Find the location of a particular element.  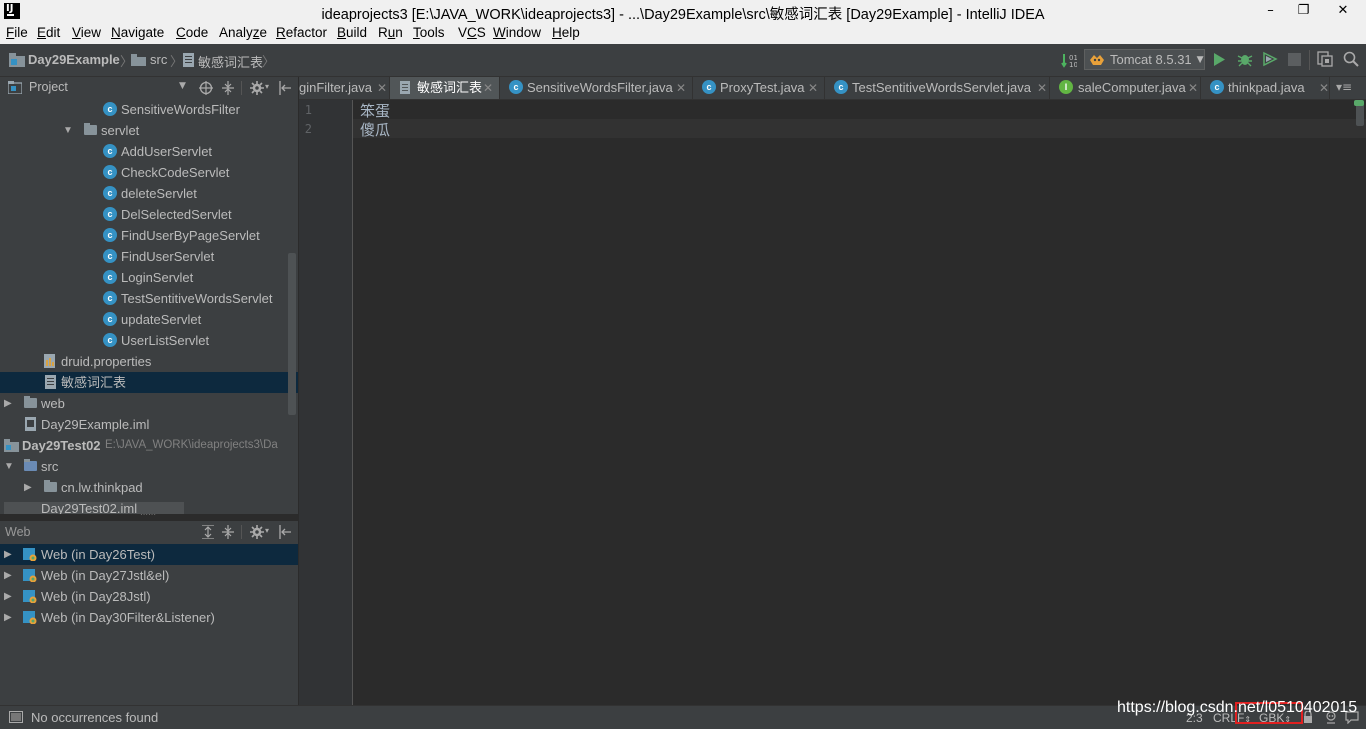

tab-sensitive-words-filter: c SensitiveWordsFilter.java ✕ is located at coordinates (596, 88).